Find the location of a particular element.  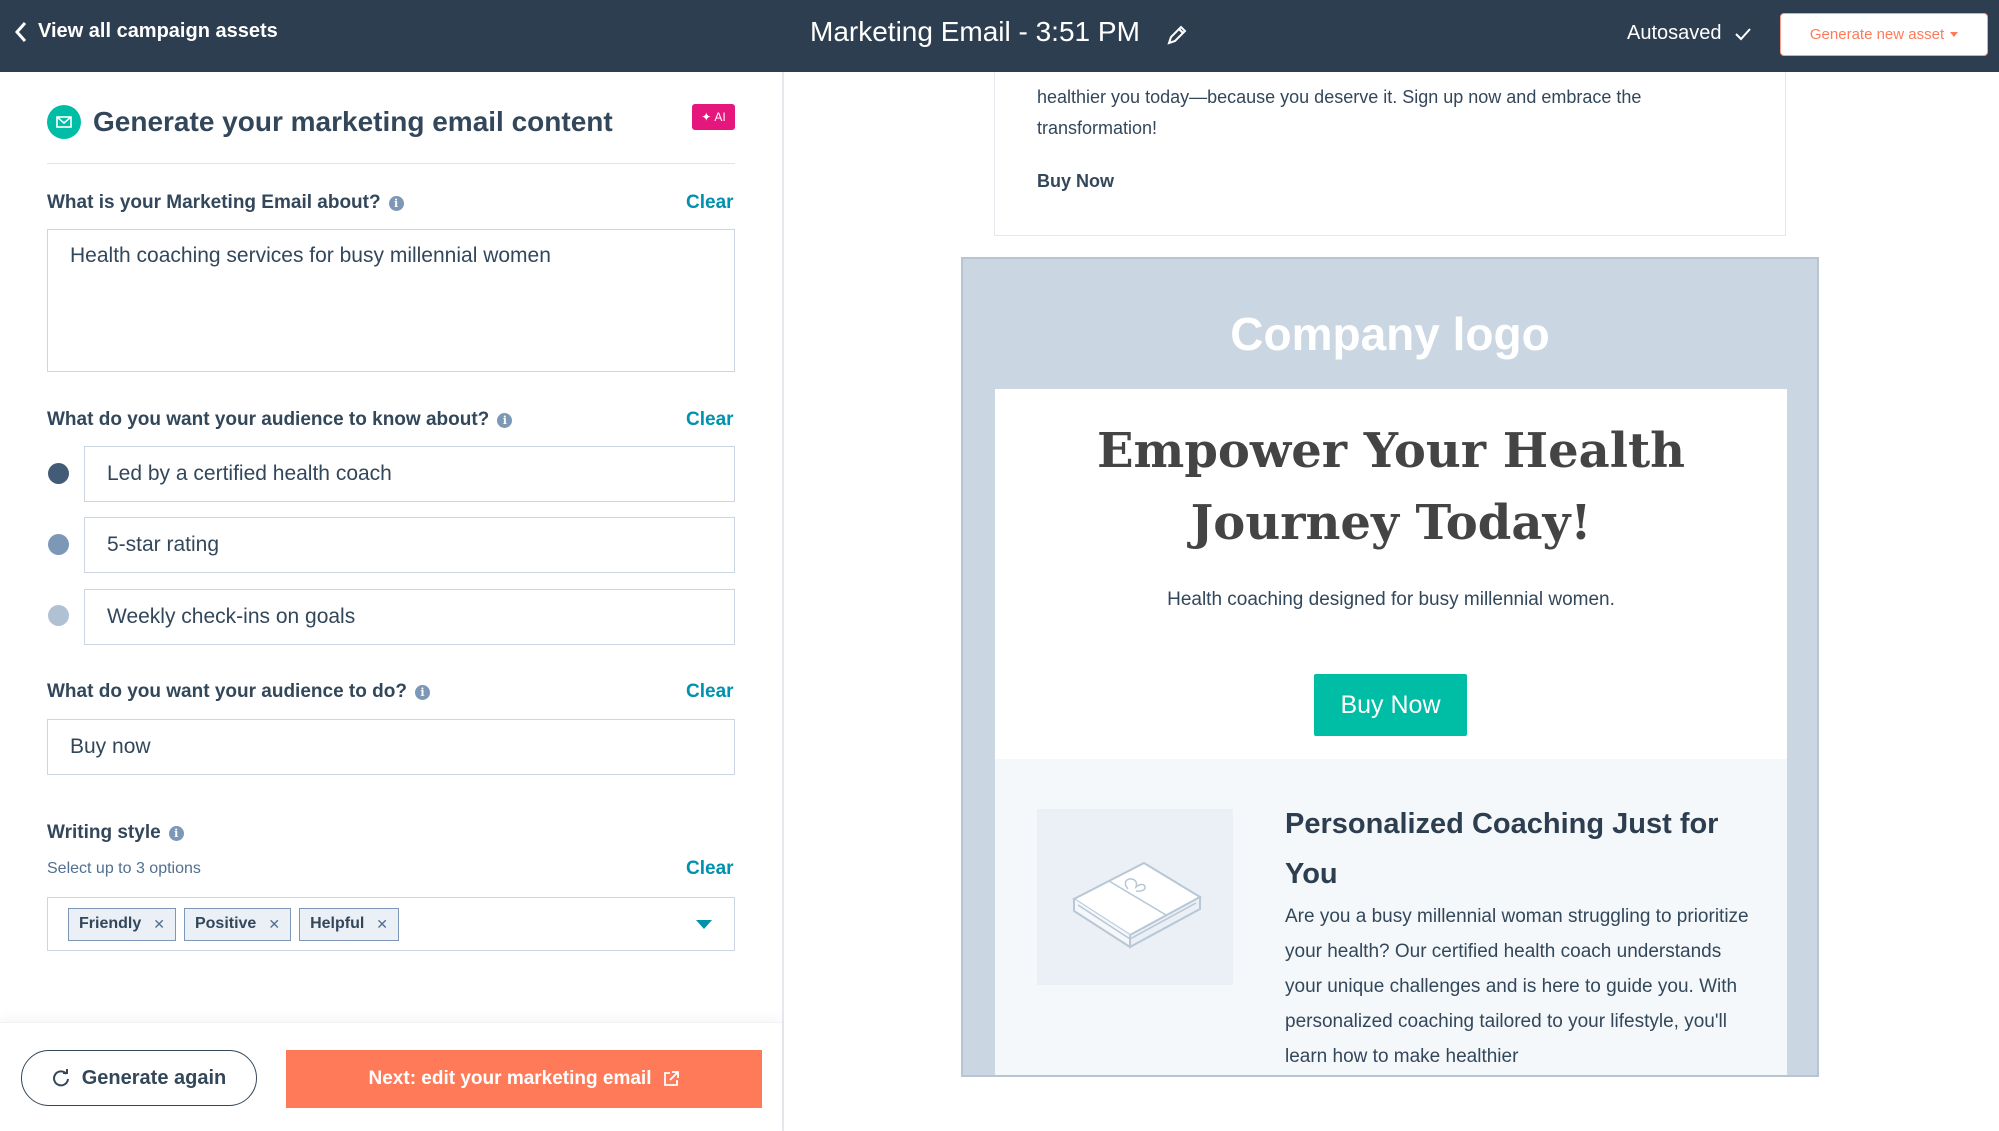

back-link-label: View all campaign assets is located at coordinates (158, 31).